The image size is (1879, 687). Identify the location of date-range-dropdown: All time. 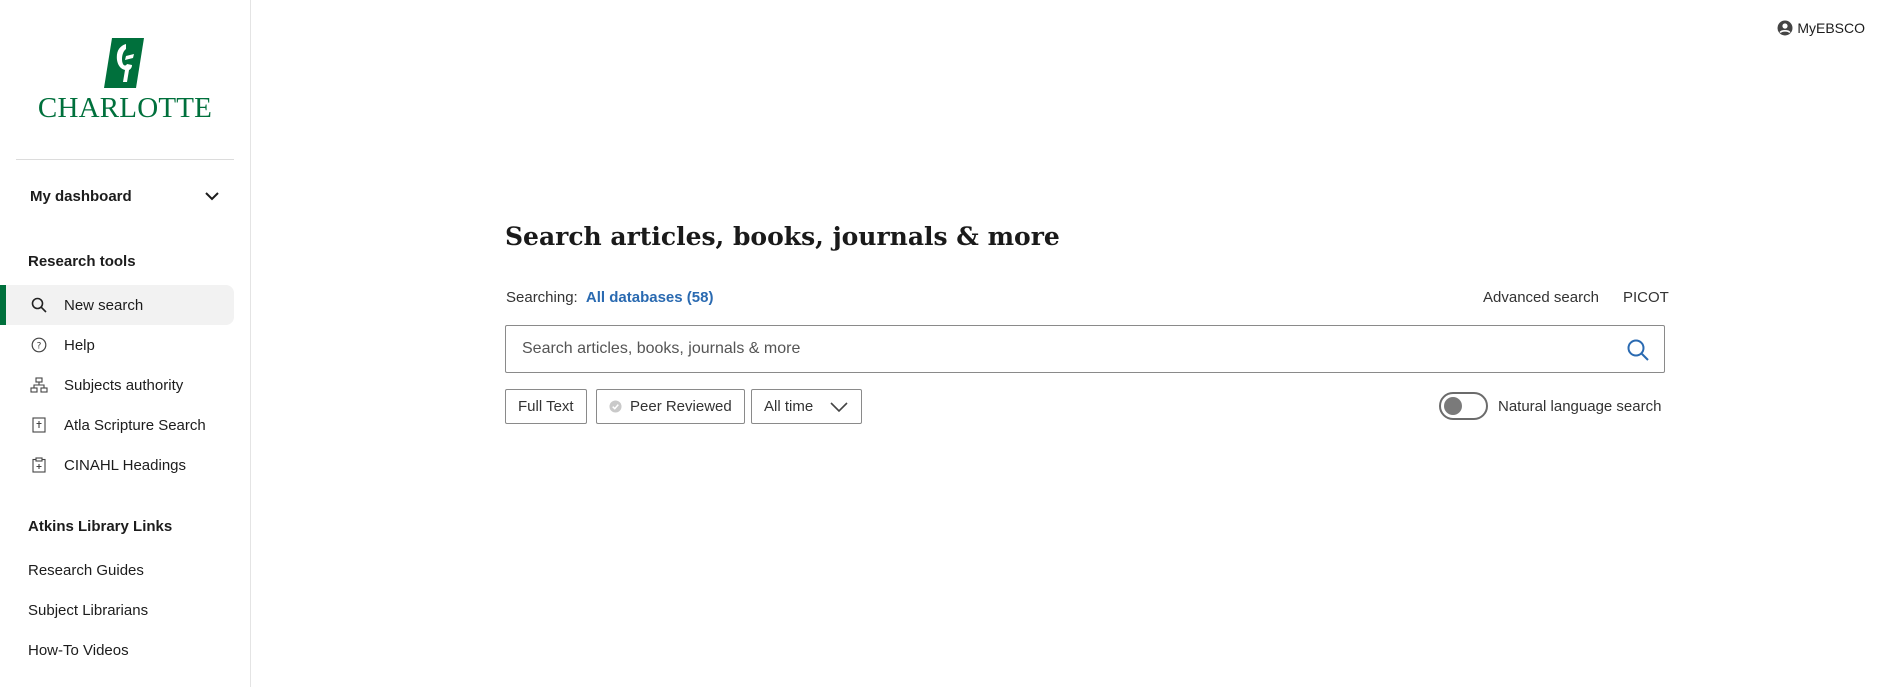
(807, 406).